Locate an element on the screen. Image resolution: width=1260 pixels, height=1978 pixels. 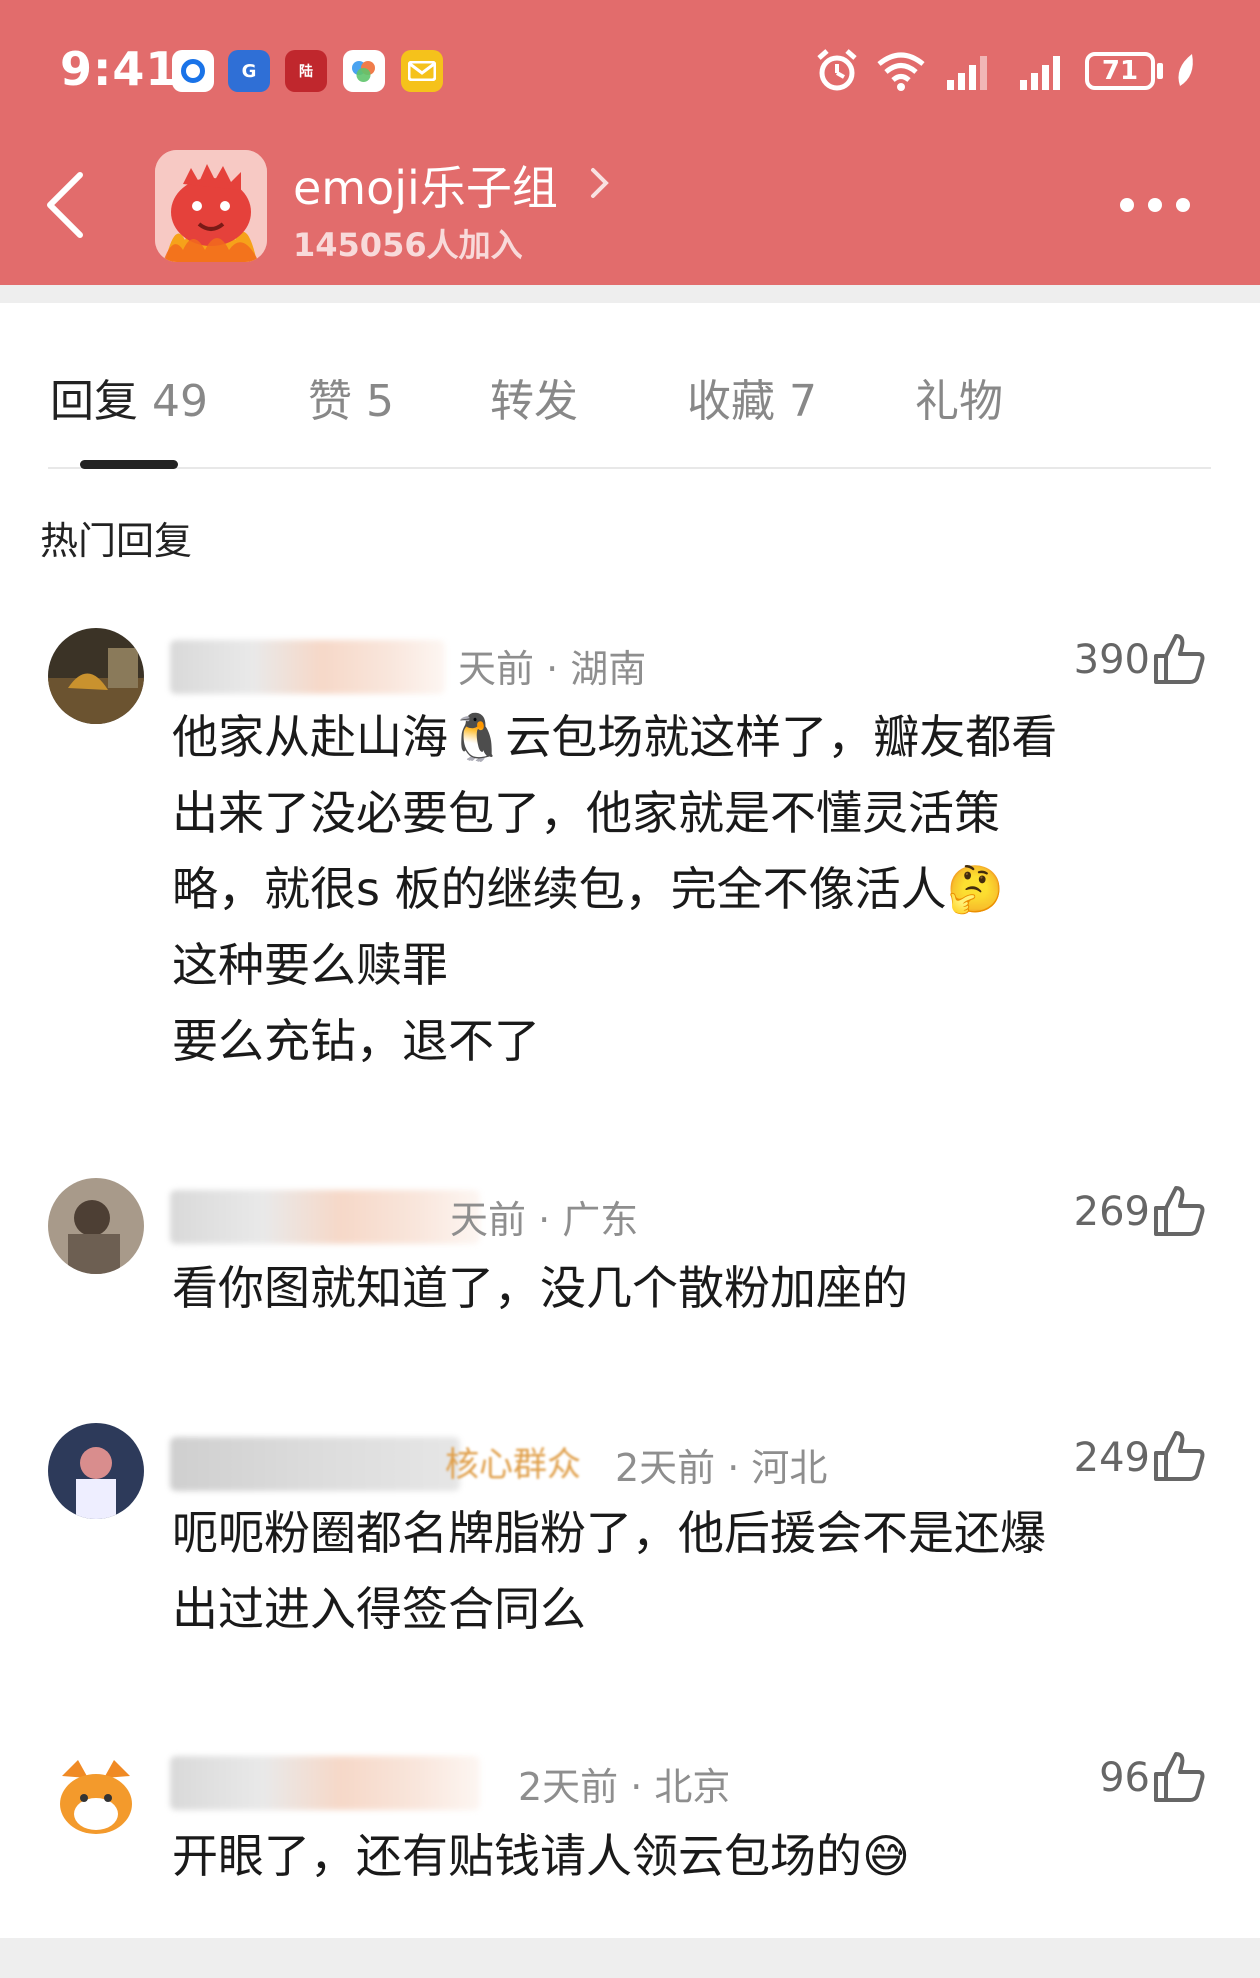
wifi-icon is located at coordinates (901, 71).